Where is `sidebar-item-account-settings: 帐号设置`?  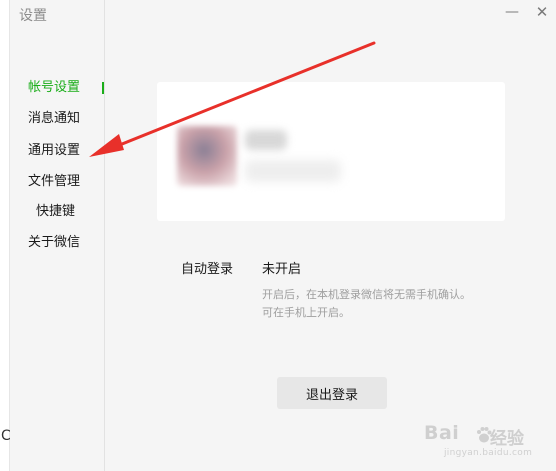
sidebar-item-account-settings: 帐号设置 is located at coordinates (57, 88).